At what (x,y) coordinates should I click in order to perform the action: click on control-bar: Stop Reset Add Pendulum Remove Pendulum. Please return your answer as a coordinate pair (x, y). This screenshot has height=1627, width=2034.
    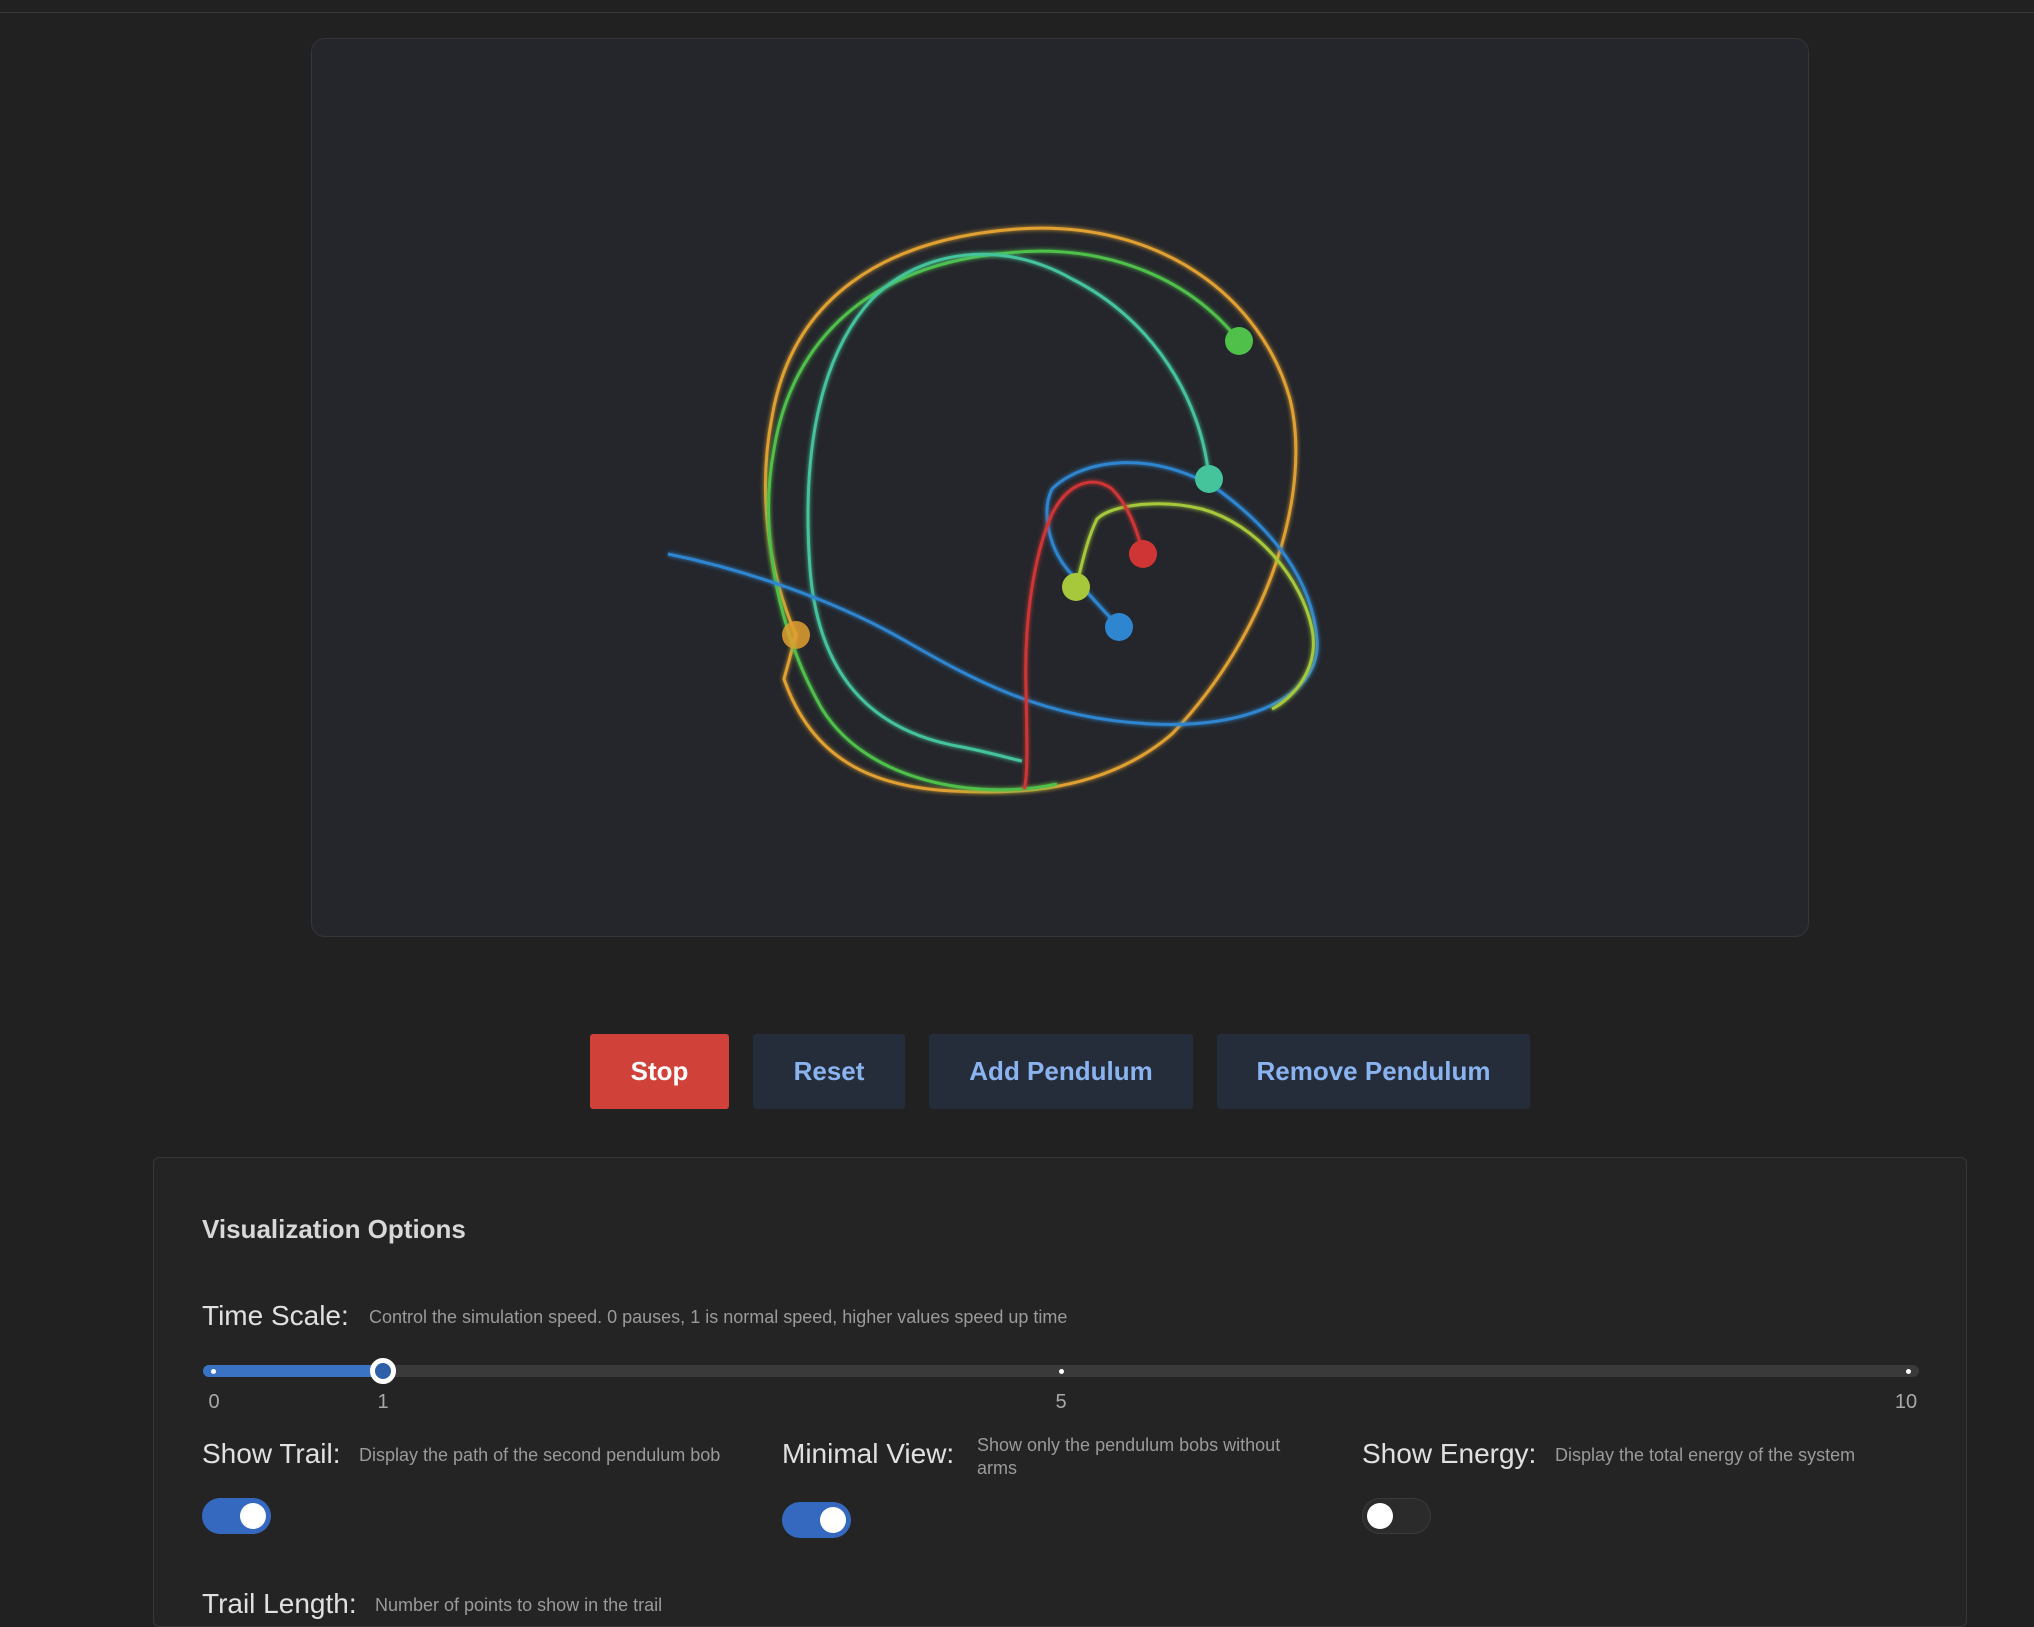
    Looking at the image, I should click on (1017, 1071).